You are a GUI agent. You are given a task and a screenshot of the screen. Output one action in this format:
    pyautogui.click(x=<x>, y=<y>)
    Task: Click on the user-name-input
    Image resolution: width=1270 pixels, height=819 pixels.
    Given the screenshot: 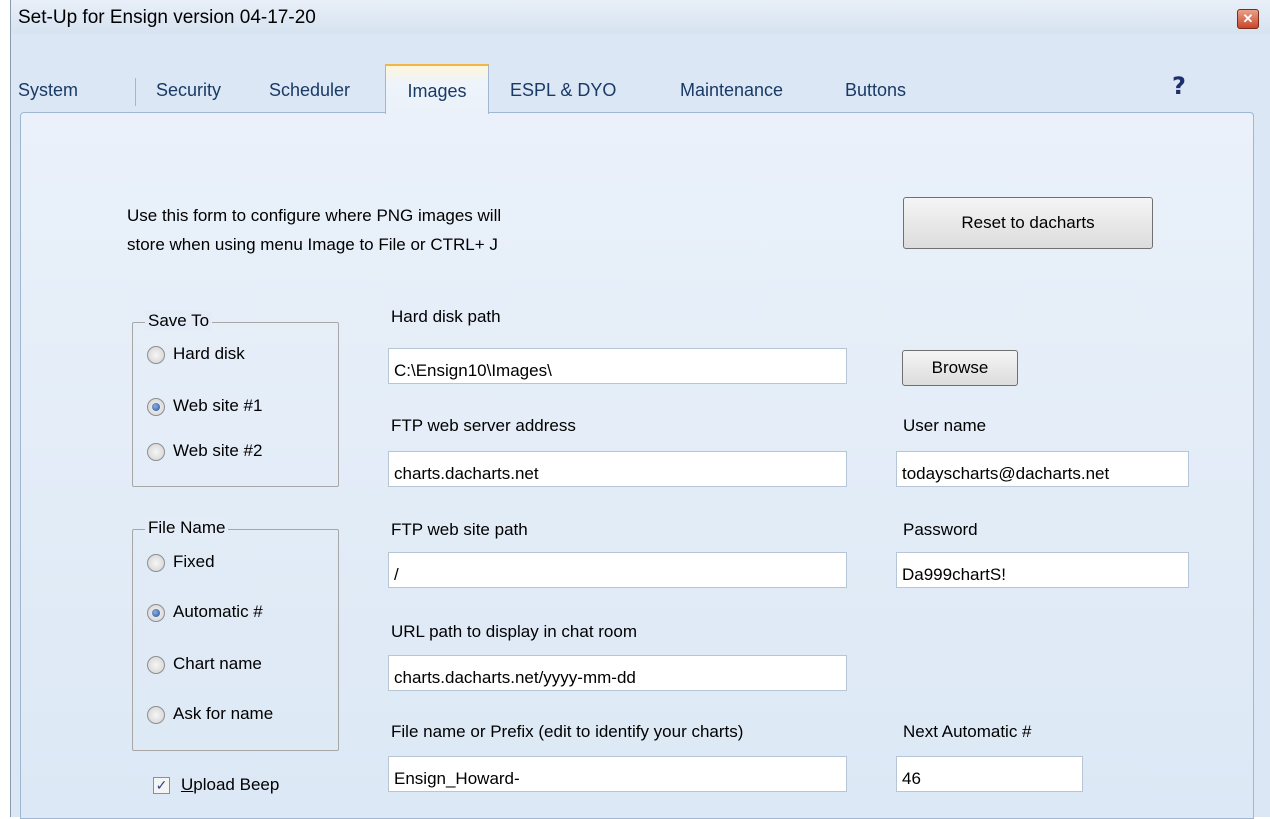 What is the action you would take?
    pyautogui.click(x=1042, y=469)
    